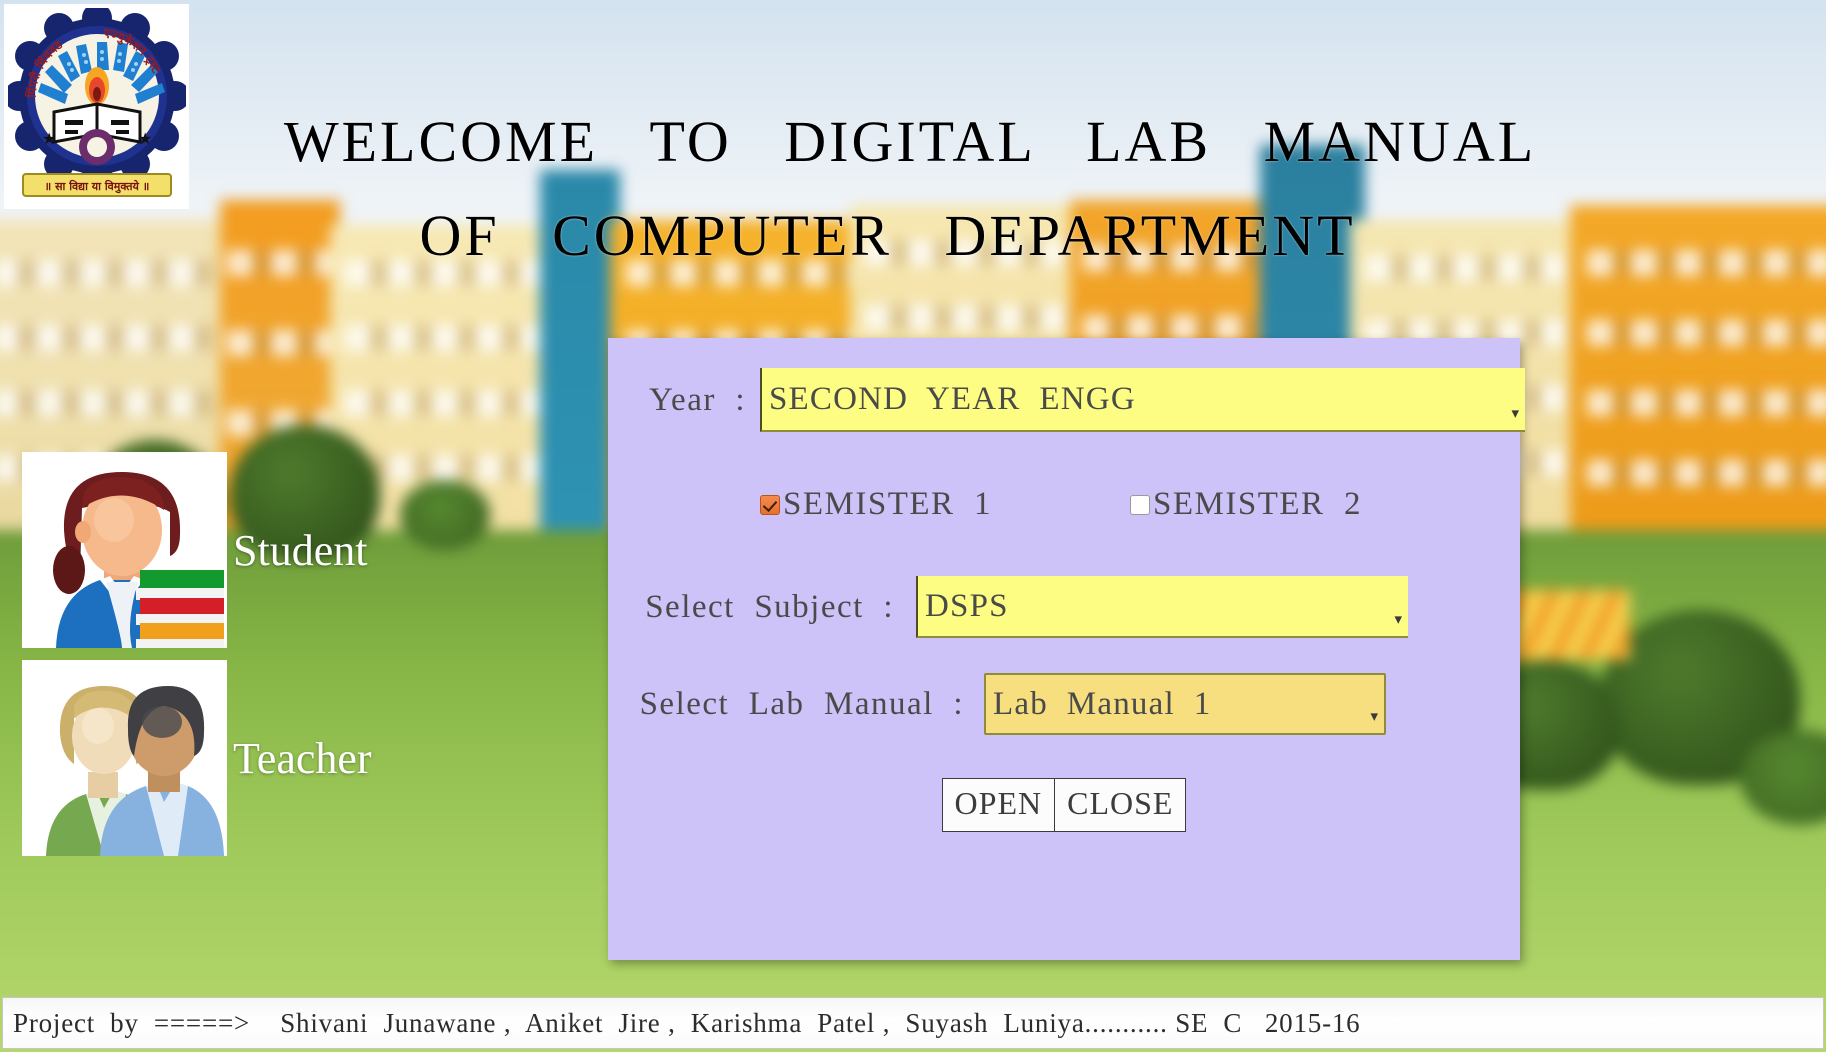 The image size is (1826, 1052). What do you see at coordinates (302, 758) in the screenshot?
I see `teacher-label: Teacher` at bounding box center [302, 758].